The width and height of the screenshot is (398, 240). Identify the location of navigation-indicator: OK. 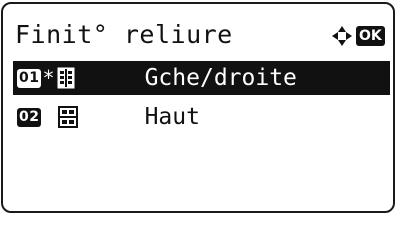
(358, 36).